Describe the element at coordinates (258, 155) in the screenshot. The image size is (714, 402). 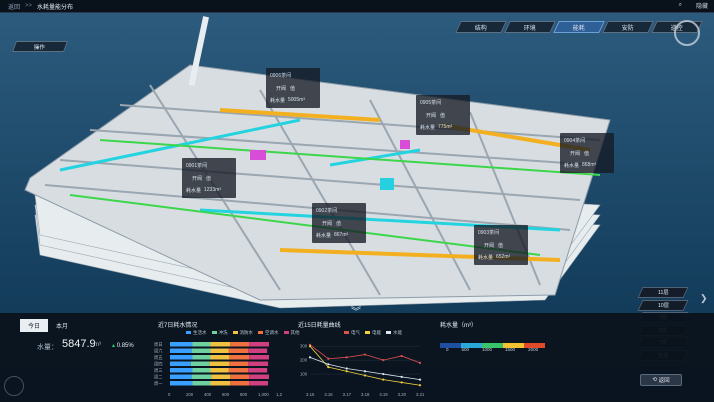
I see `room-highlight-magenta` at that location.